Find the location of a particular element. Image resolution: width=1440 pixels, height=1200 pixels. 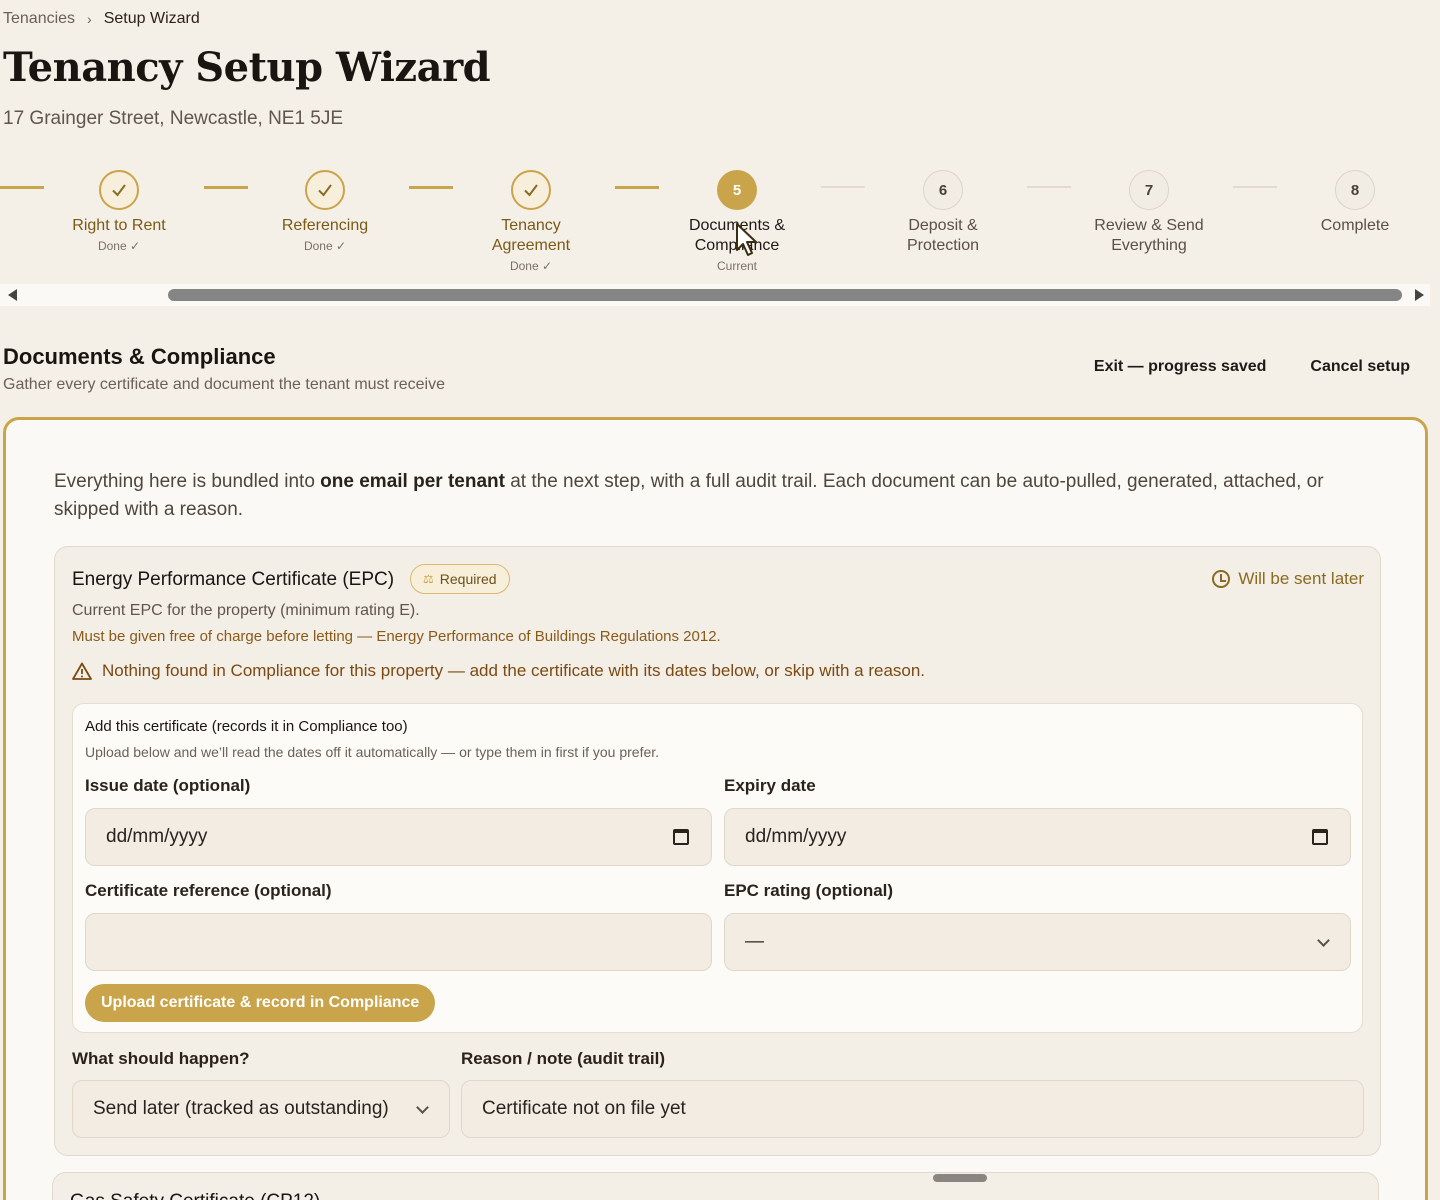

step-label: Referencing is located at coordinates (325, 225).